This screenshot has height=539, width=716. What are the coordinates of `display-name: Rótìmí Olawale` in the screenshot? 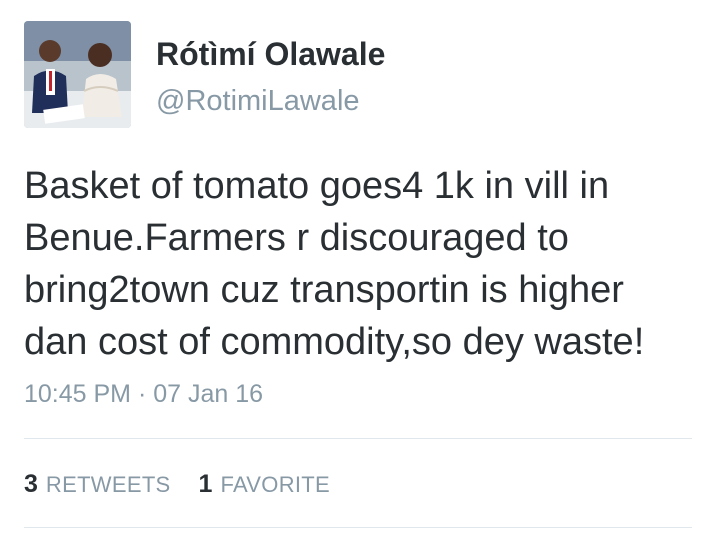 It's located at (270, 54).